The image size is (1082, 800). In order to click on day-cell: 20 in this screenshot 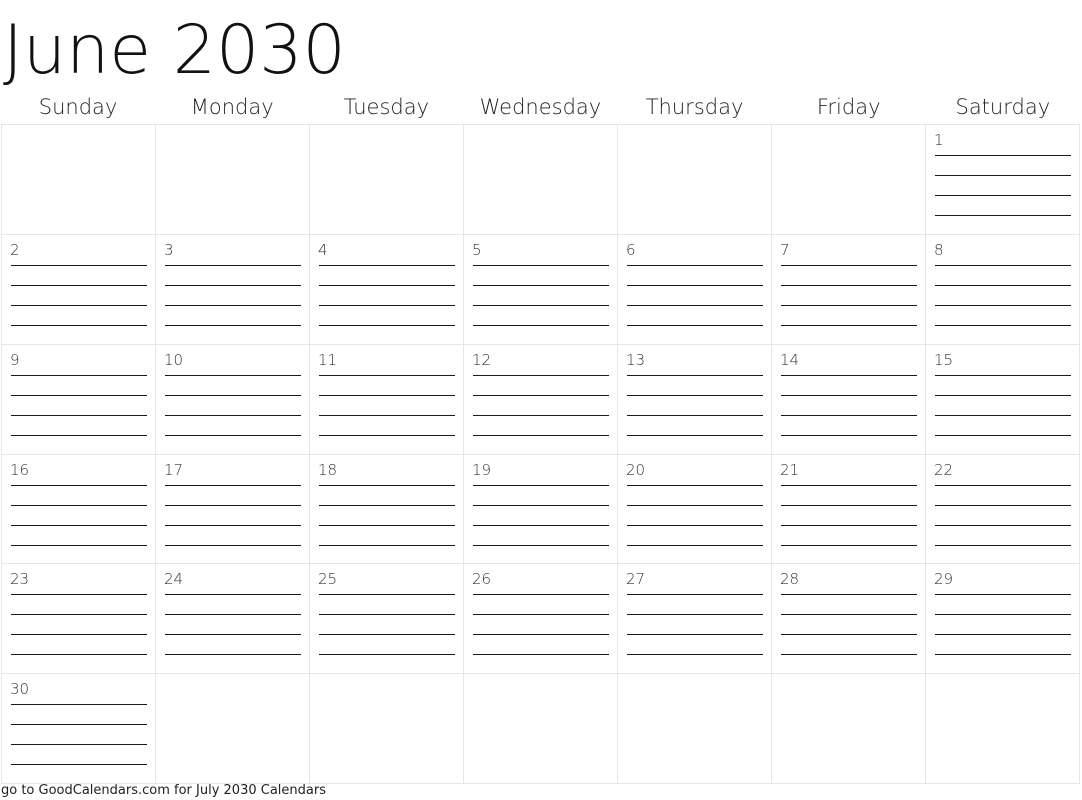, I will do `click(695, 509)`.